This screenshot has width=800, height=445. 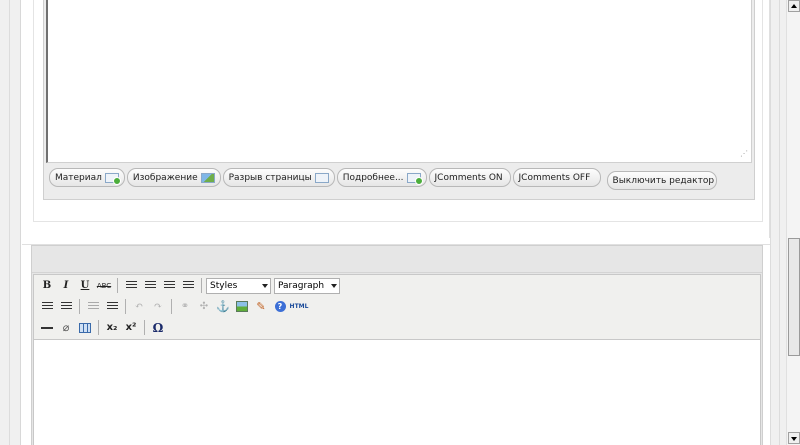 I want to click on unlink-button: ✣, so click(x=204, y=307).